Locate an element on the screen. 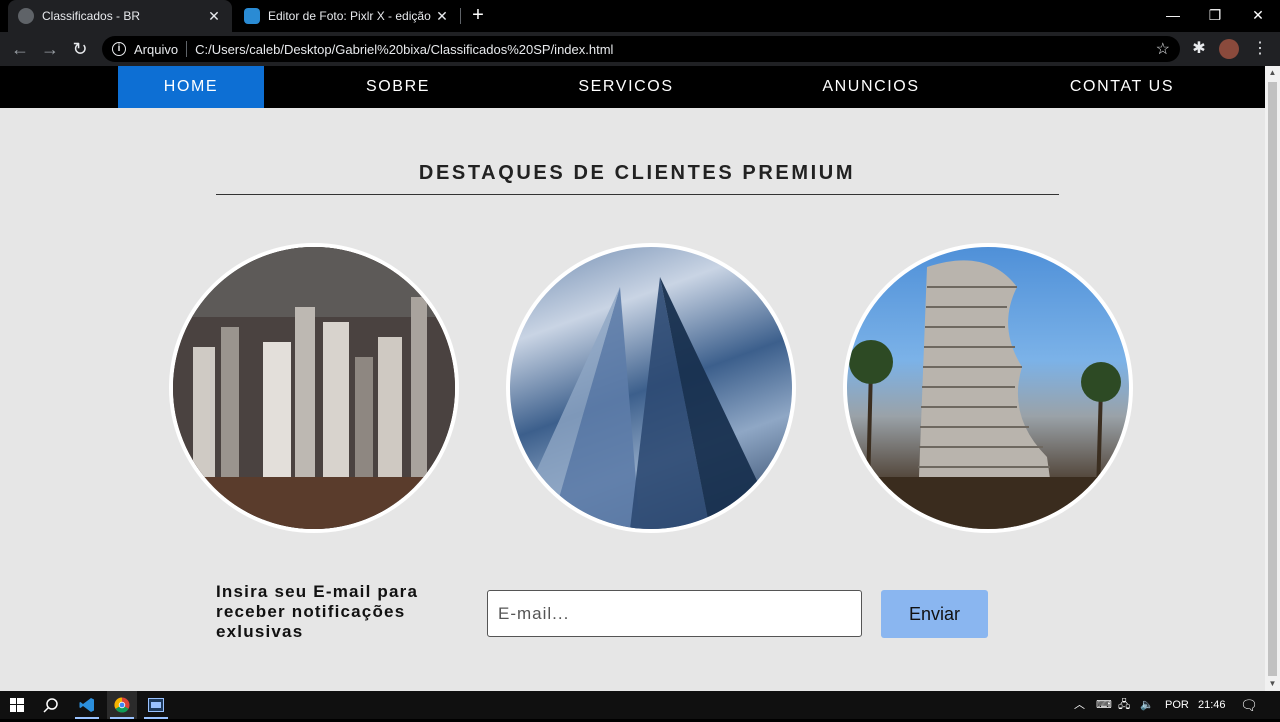 The image size is (1280, 722). info-icon: i is located at coordinates (119, 49).